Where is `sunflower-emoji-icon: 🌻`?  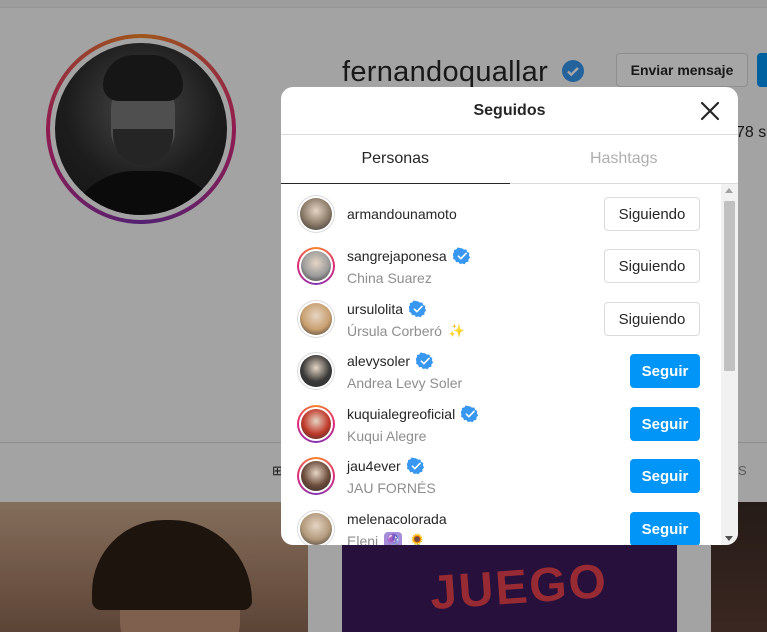 sunflower-emoji-icon: 🌻 is located at coordinates (417, 539).